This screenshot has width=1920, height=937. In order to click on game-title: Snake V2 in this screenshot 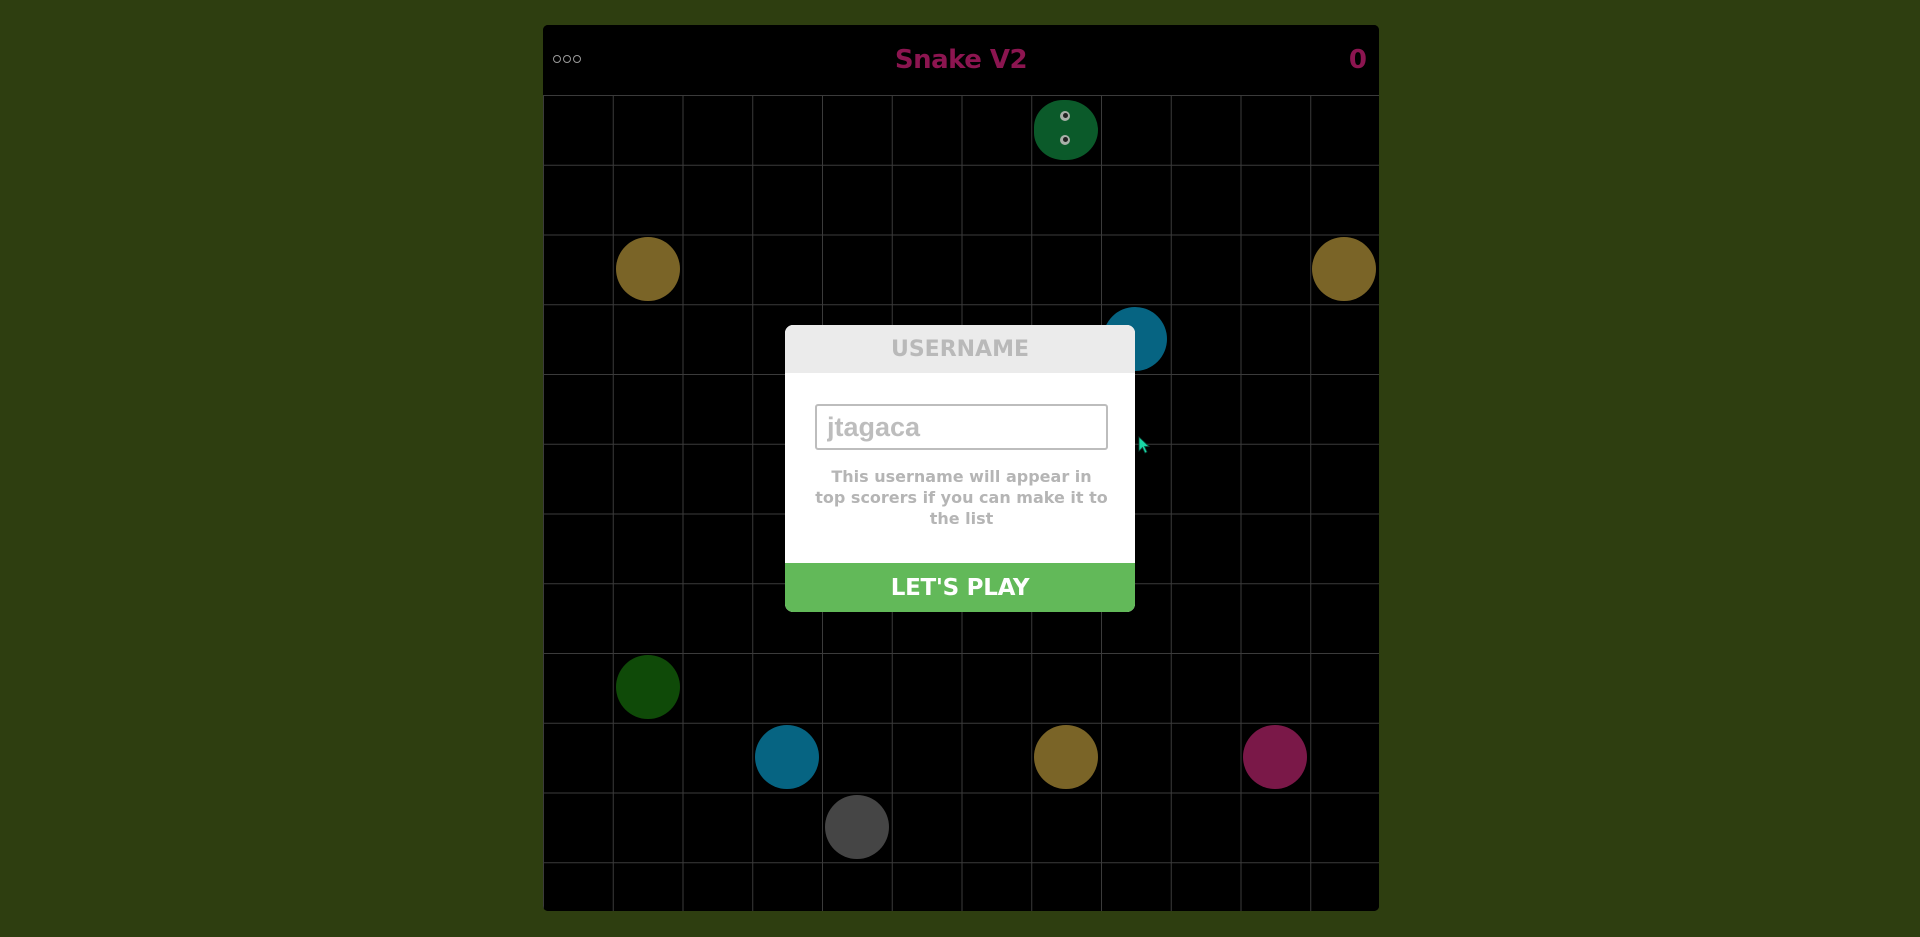, I will do `click(961, 60)`.